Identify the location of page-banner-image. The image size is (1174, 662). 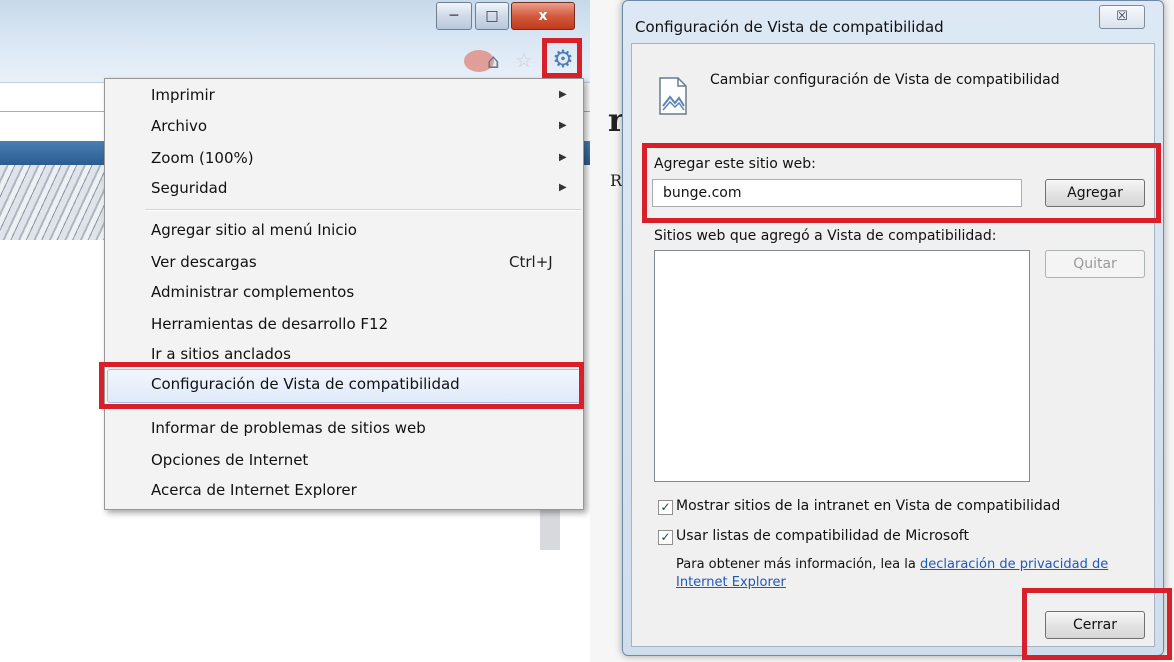
(52, 202).